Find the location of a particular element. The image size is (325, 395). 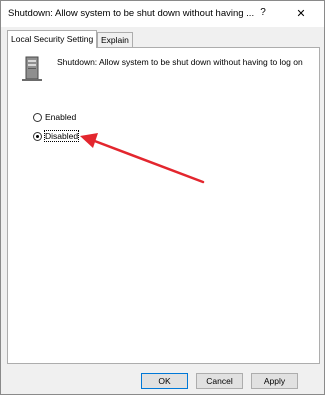

enabled-radio is located at coordinates (37, 117).